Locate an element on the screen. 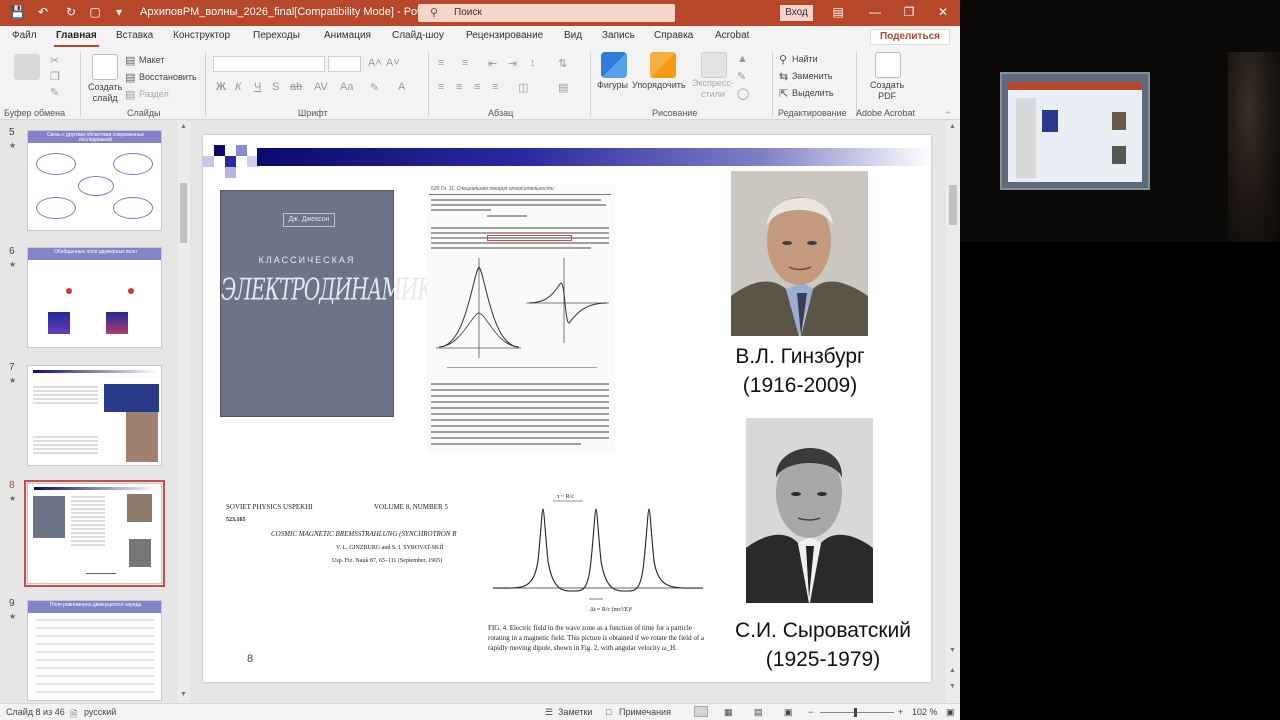 The height and width of the screenshot is (720, 1280). create-pdf-icon is located at coordinates (888, 65).